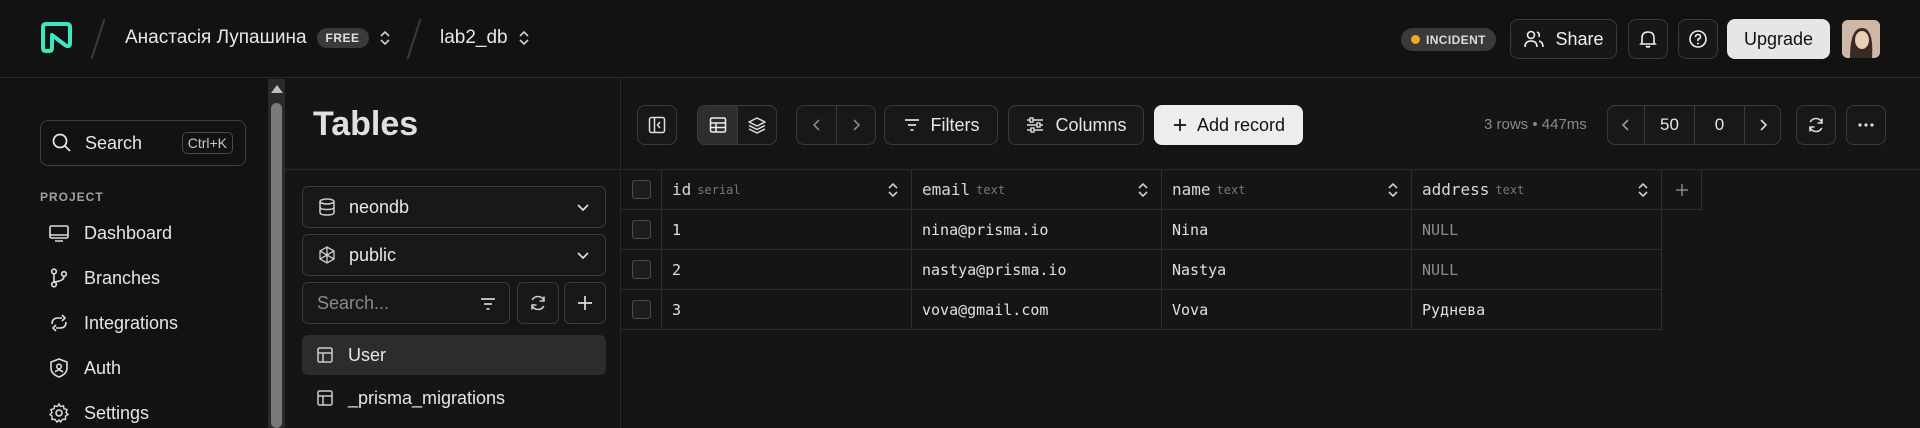 The height and width of the screenshot is (428, 1920). I want to click on table-list-item-prisma-migrations: _prisma_migrations, so click(454, 398).